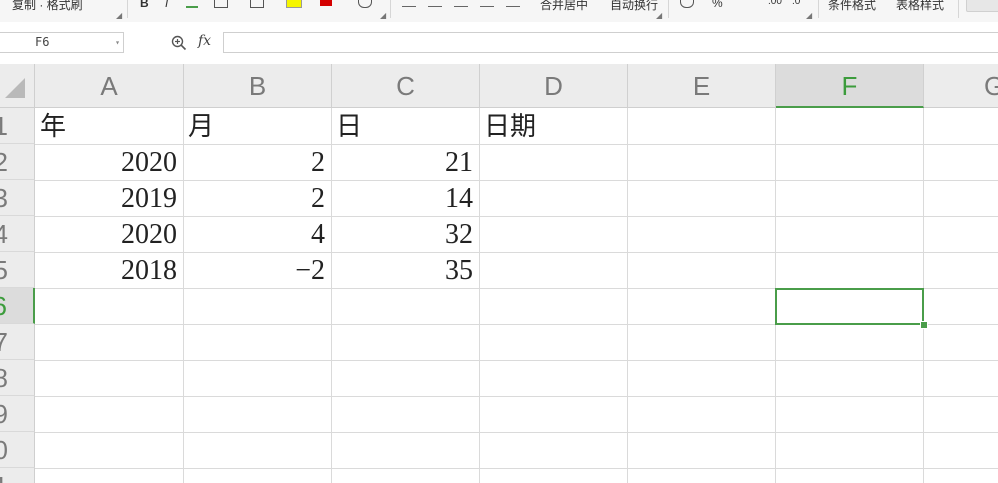 This screenshot has width=998, height=483. Describe the element at coordinates (920, 6) in the screenshot. I see `table-style-button: 表格样式` at that location.